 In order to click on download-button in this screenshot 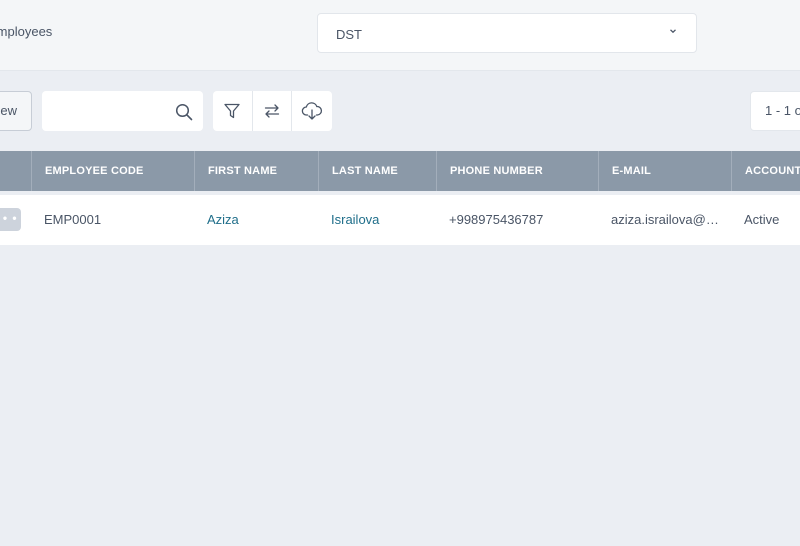, I will do `click(312, 111)`.